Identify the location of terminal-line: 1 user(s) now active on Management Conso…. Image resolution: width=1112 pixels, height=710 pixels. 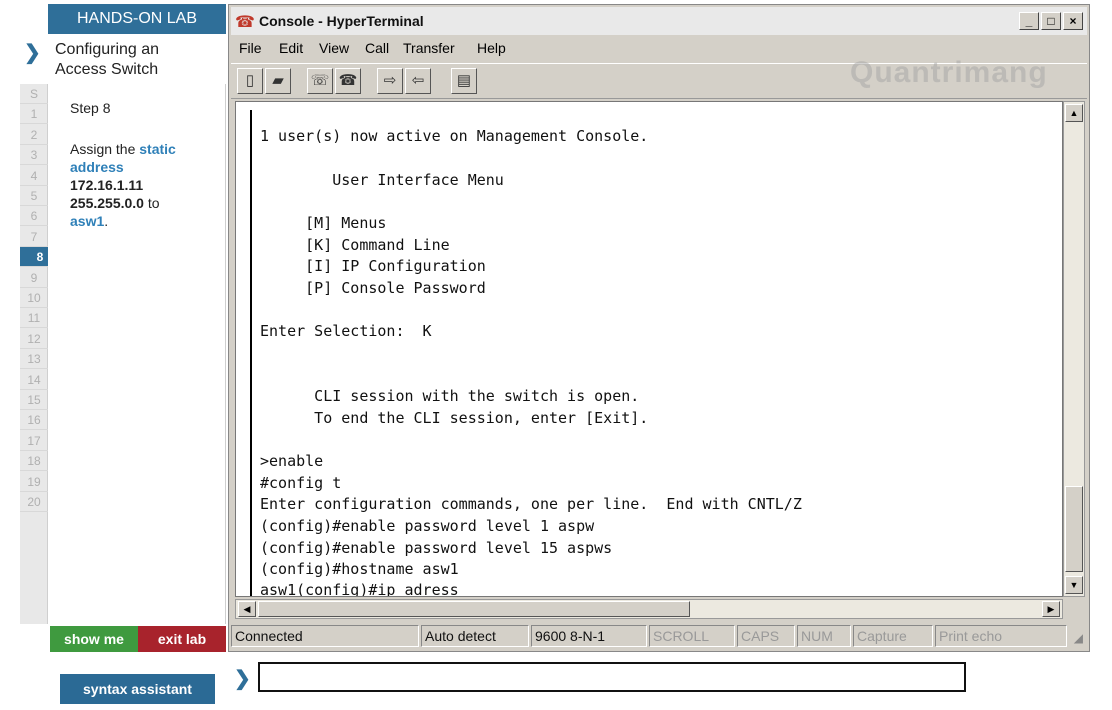
(454, 136).